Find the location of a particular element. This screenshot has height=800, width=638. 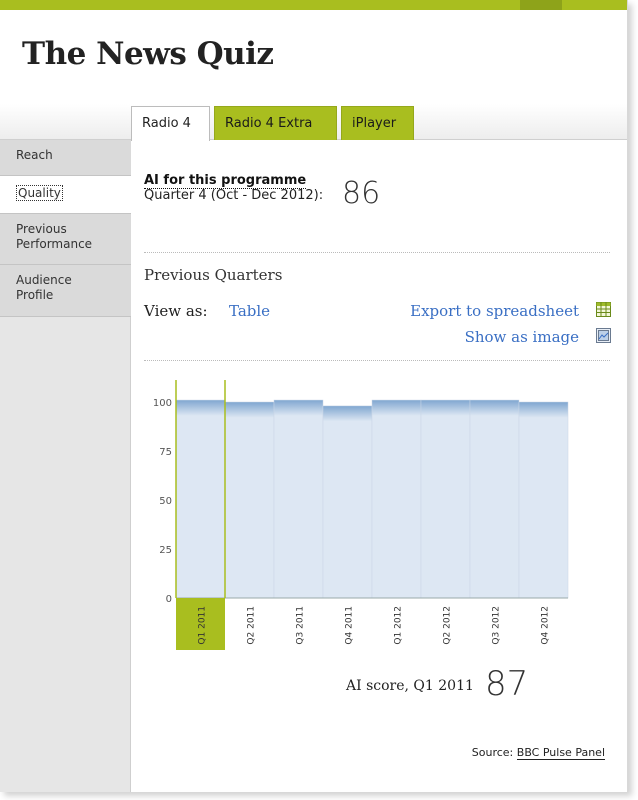

x-tick-label: Q3 2011 is located at coordinates (301, 625).